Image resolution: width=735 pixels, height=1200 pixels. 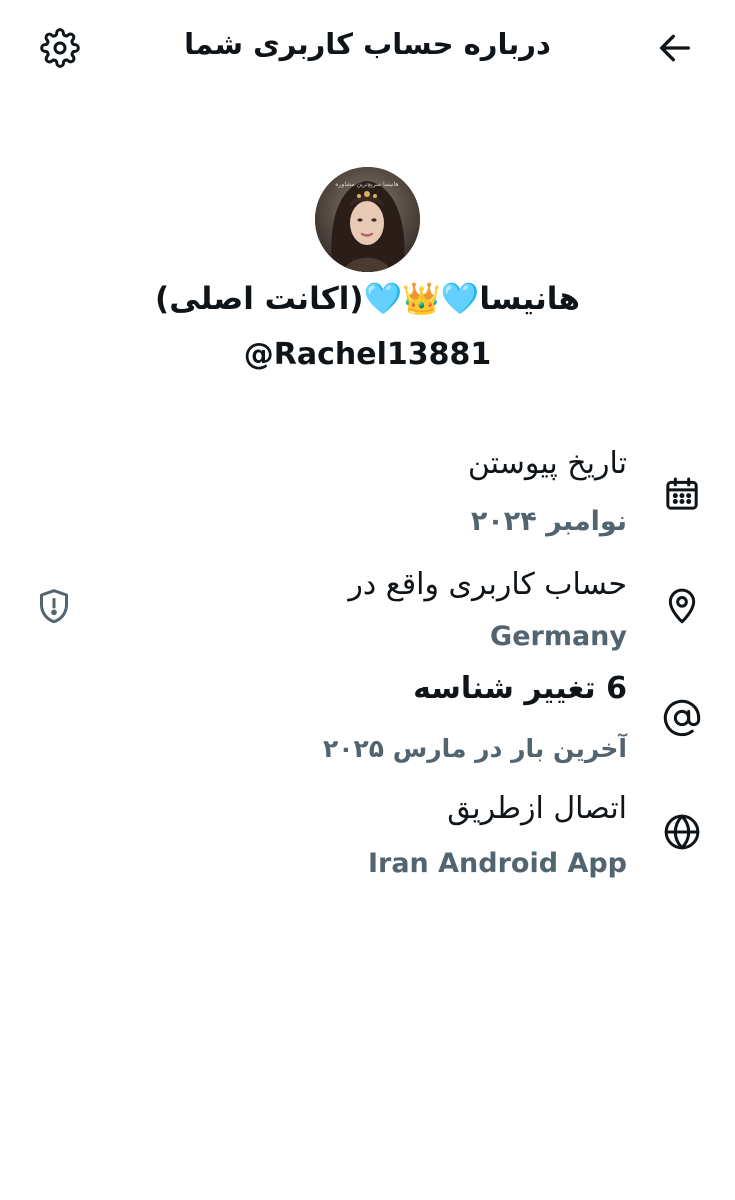 What do you see at coordinates (548, 521) in the screenshot?
I see `joined-value: نوامبر ۲۰۲۴` at bounding box center [548, 521].